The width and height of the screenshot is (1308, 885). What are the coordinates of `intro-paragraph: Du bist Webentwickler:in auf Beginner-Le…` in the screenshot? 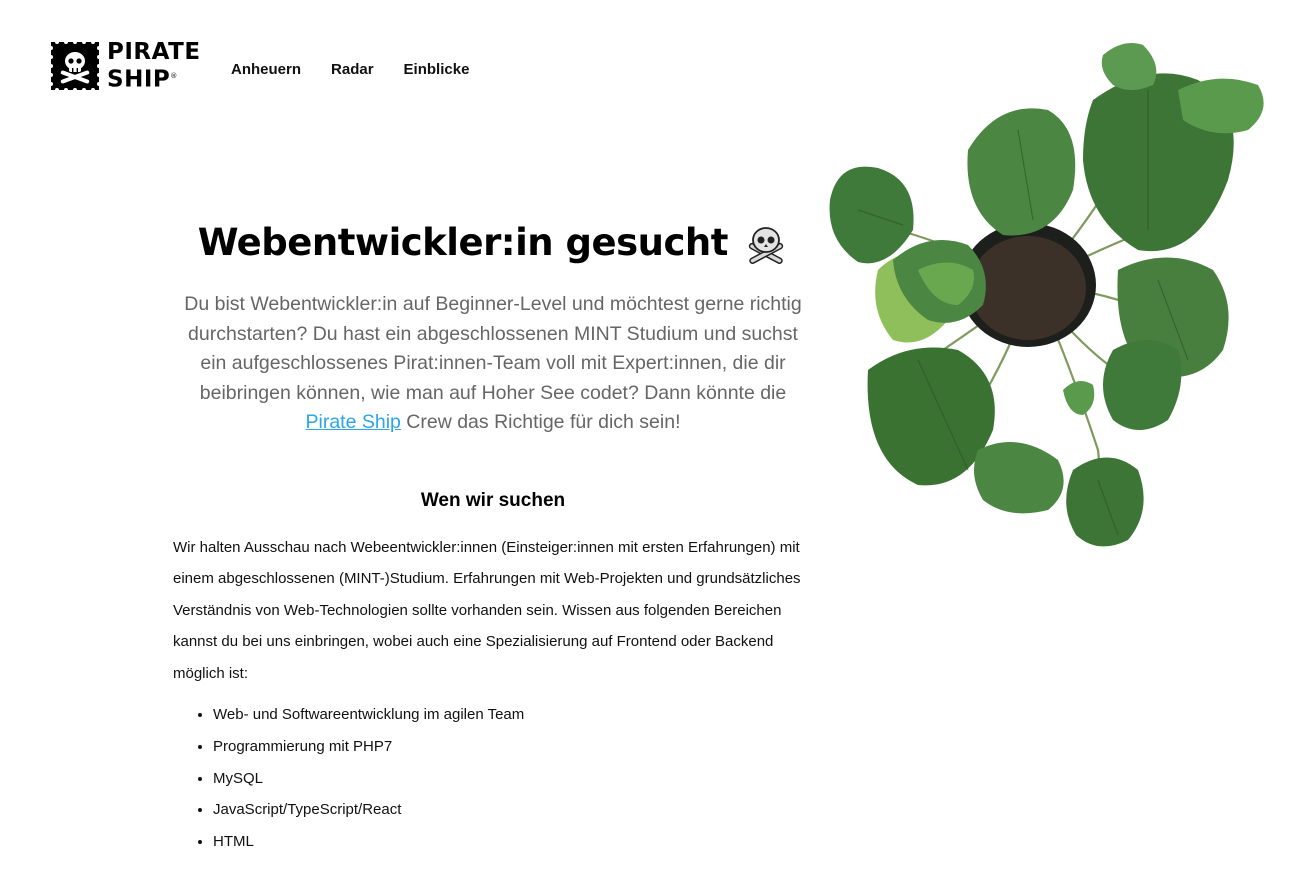 It's located at (493, 364).